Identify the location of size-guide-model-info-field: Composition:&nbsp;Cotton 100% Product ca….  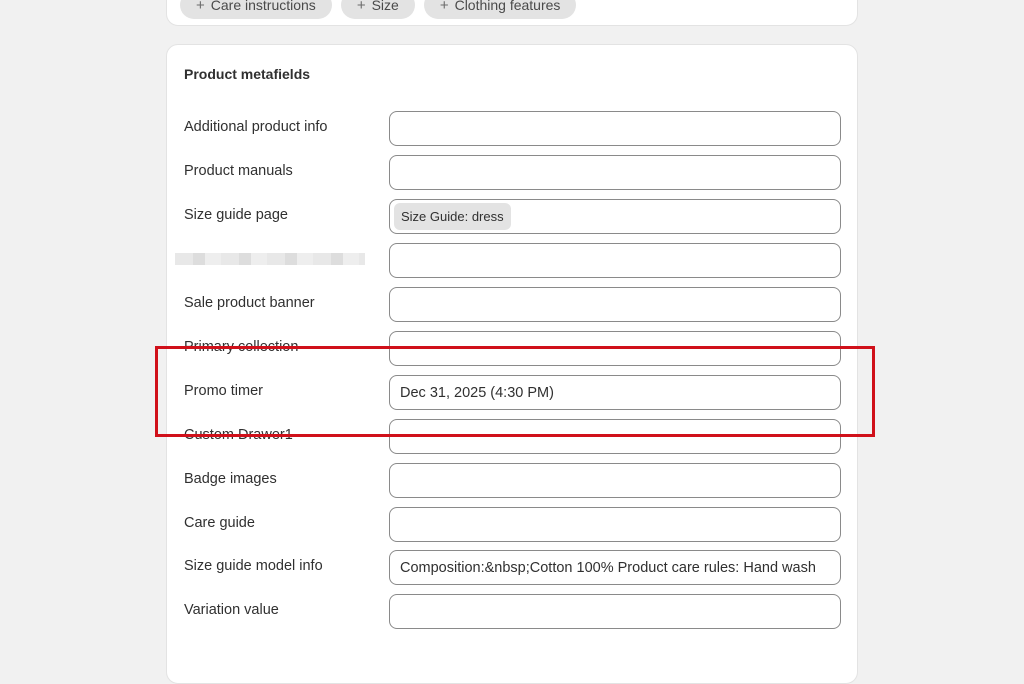
(615, 567).